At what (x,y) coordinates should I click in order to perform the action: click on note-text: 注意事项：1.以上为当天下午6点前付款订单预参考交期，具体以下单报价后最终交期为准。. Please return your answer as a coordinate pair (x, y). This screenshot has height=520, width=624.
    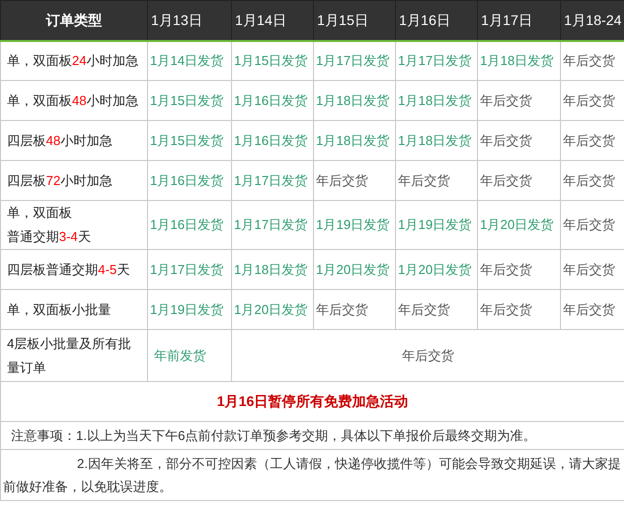
    Looking at the image, I should click on (273, 435).